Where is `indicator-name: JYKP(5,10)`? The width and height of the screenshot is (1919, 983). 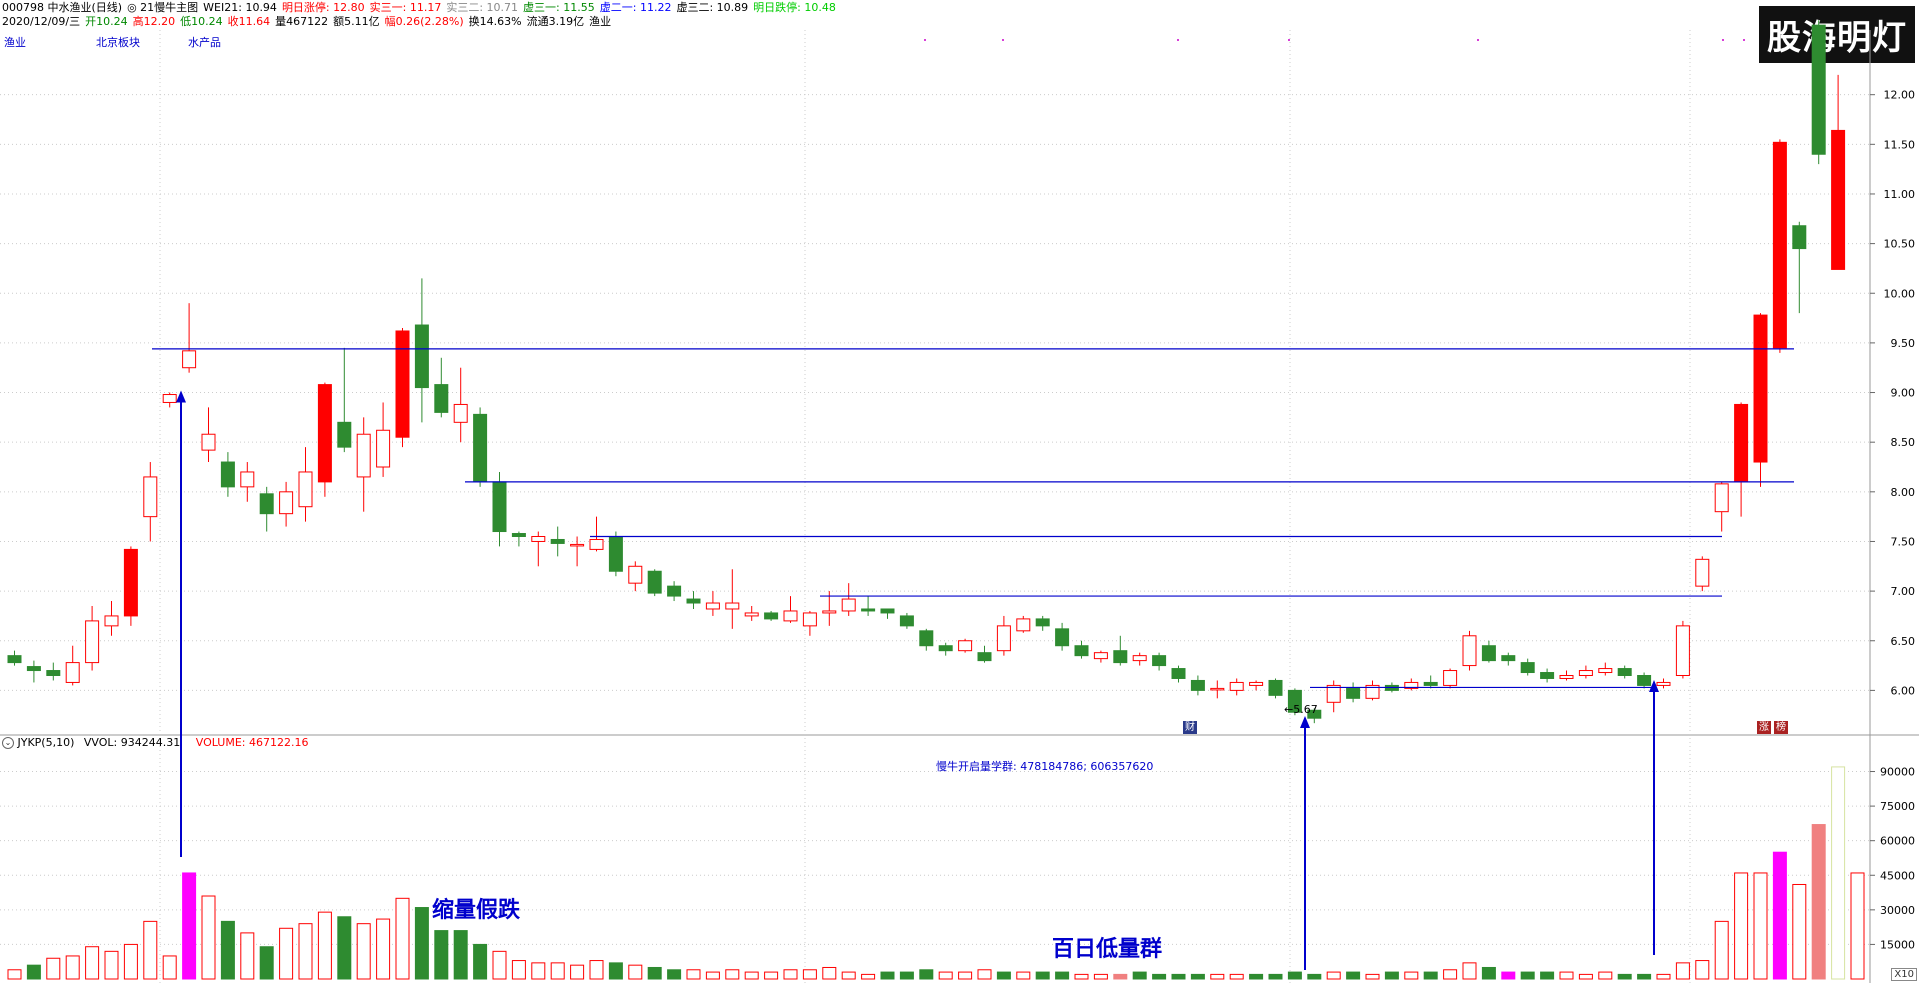
indicator-name: JYKP(5,10) is located at coordinates (46, 742).